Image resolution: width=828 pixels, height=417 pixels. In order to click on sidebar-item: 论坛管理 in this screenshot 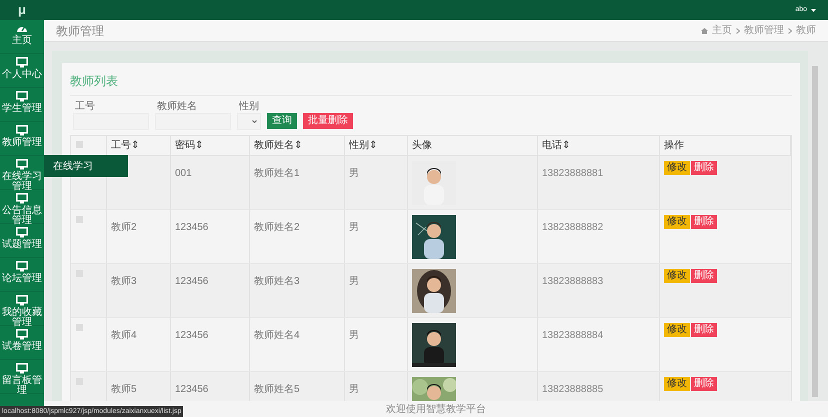, I will do `click(22, 275)`.